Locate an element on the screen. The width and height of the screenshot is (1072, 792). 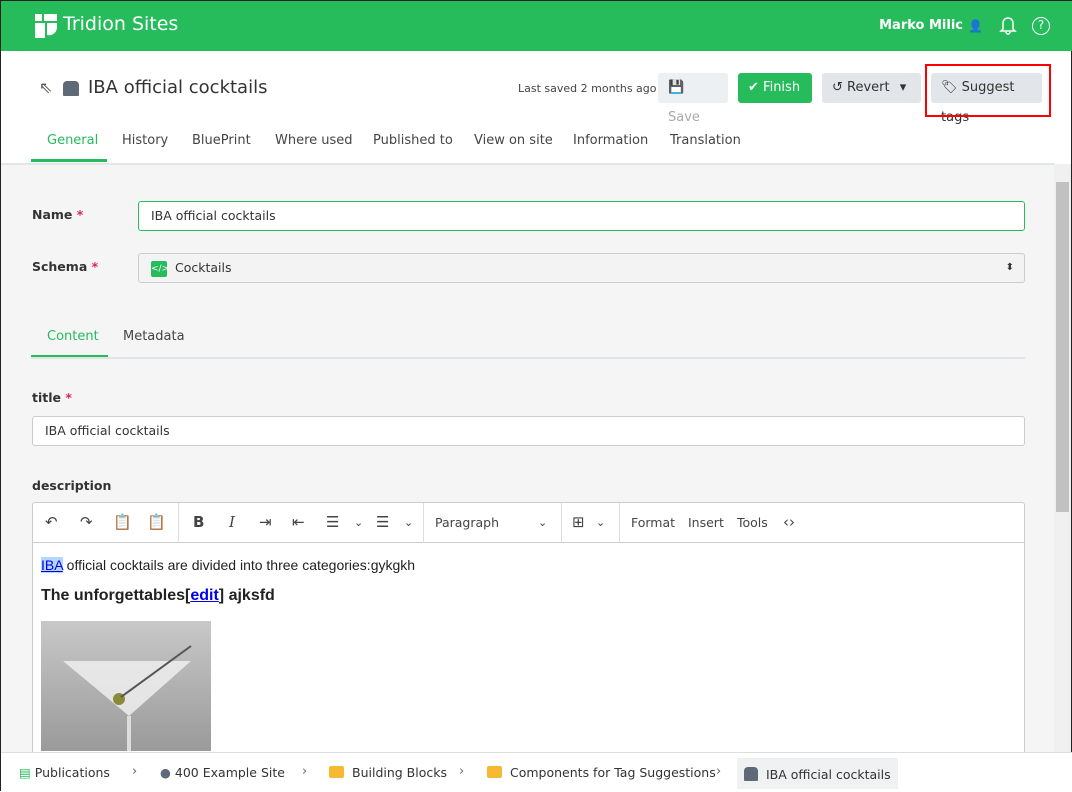
tab-translation: Translation is located at coordinates (705, 140).